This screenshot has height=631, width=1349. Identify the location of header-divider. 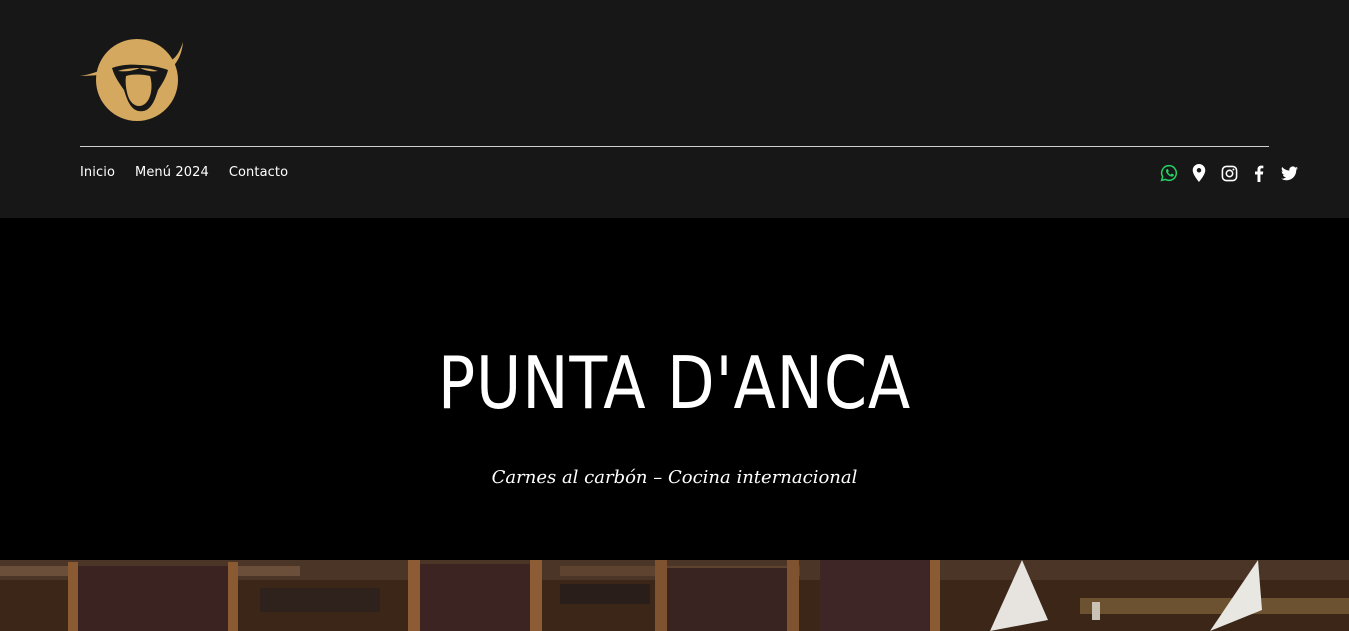
(674, 146).